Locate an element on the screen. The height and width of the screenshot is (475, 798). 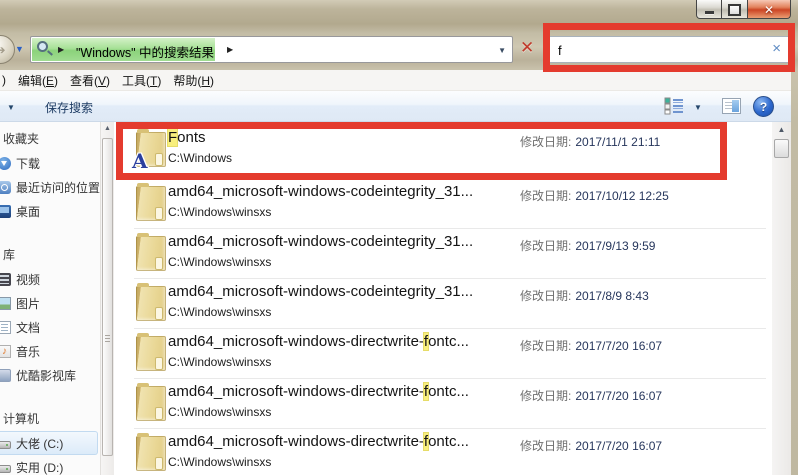
close-icon: ✕ is located at coordinates (769, 9).